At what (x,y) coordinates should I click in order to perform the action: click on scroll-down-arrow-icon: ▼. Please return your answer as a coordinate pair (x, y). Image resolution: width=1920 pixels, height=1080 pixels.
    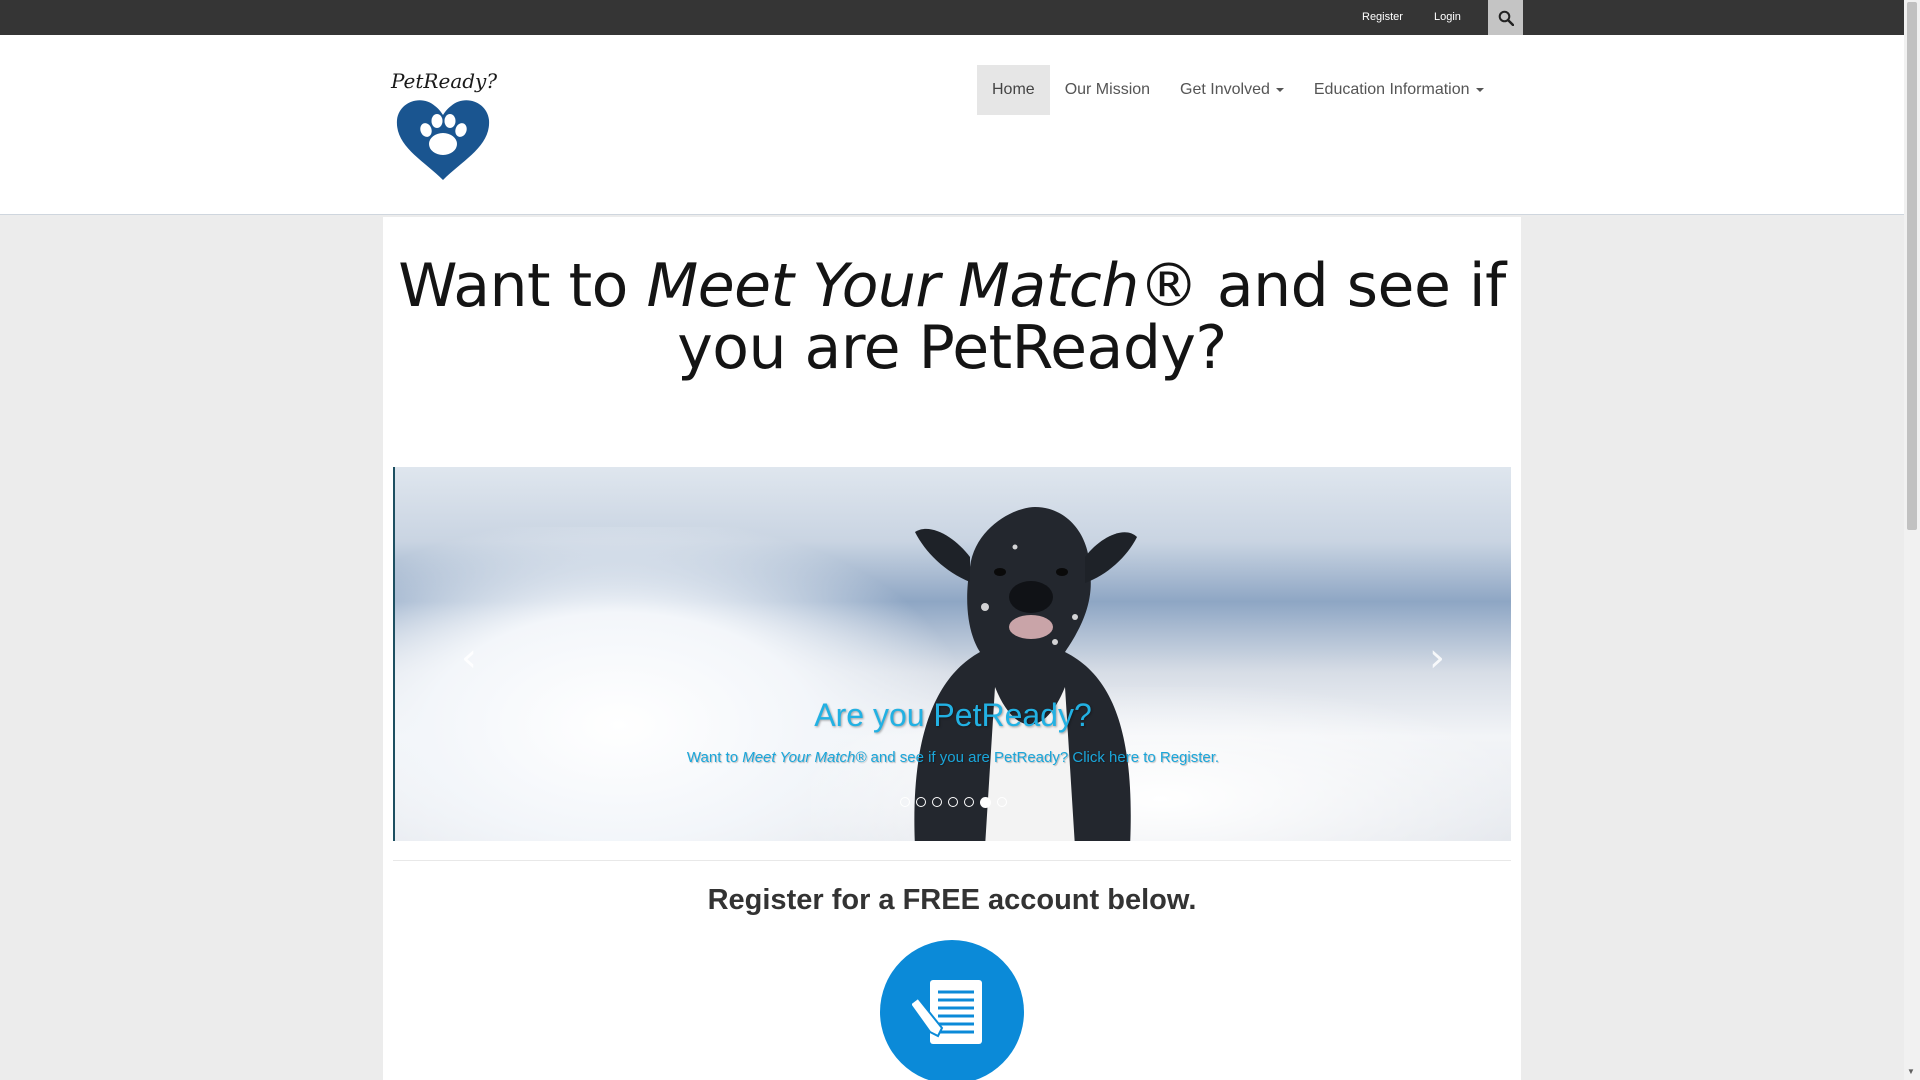
    Looking at the image, I should click on (1911, 1071).